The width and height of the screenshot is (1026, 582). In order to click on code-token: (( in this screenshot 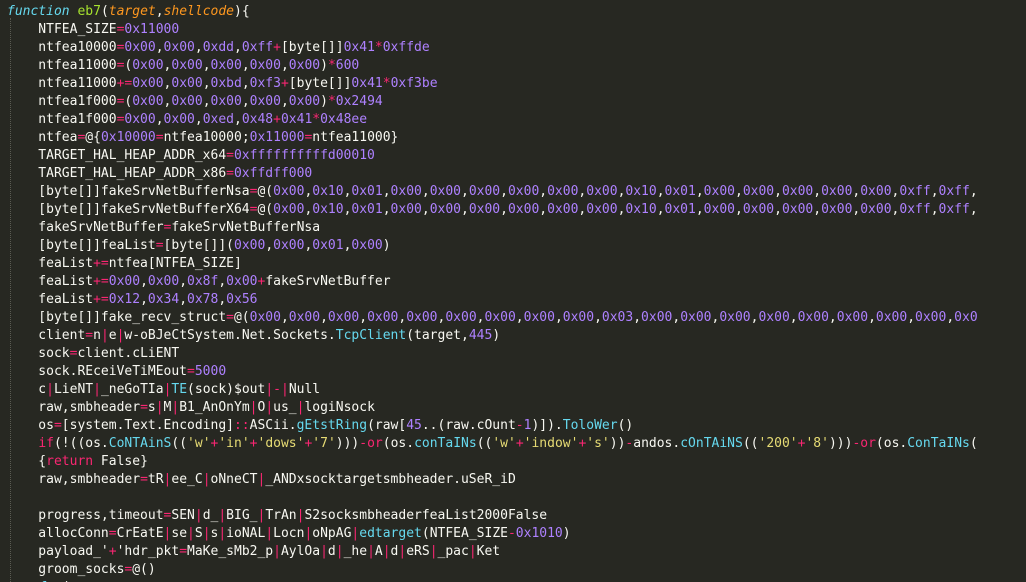, I will do `click(750, 443)`.